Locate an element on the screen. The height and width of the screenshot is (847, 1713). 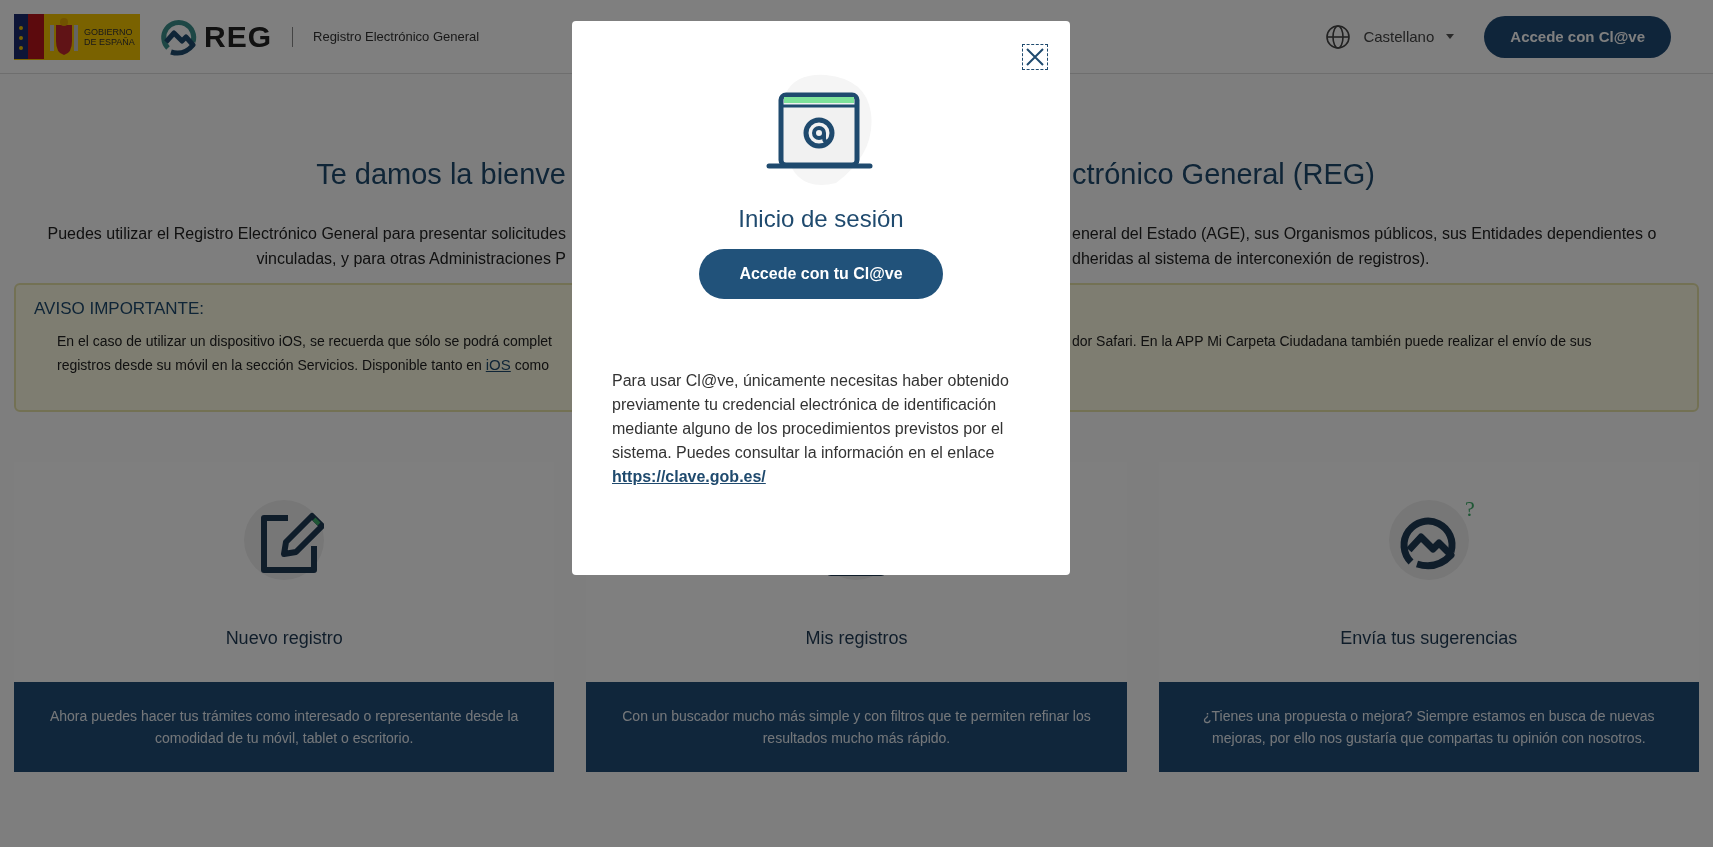
welcome-title: Te damos la bienve is located at coordinates (440, 174).